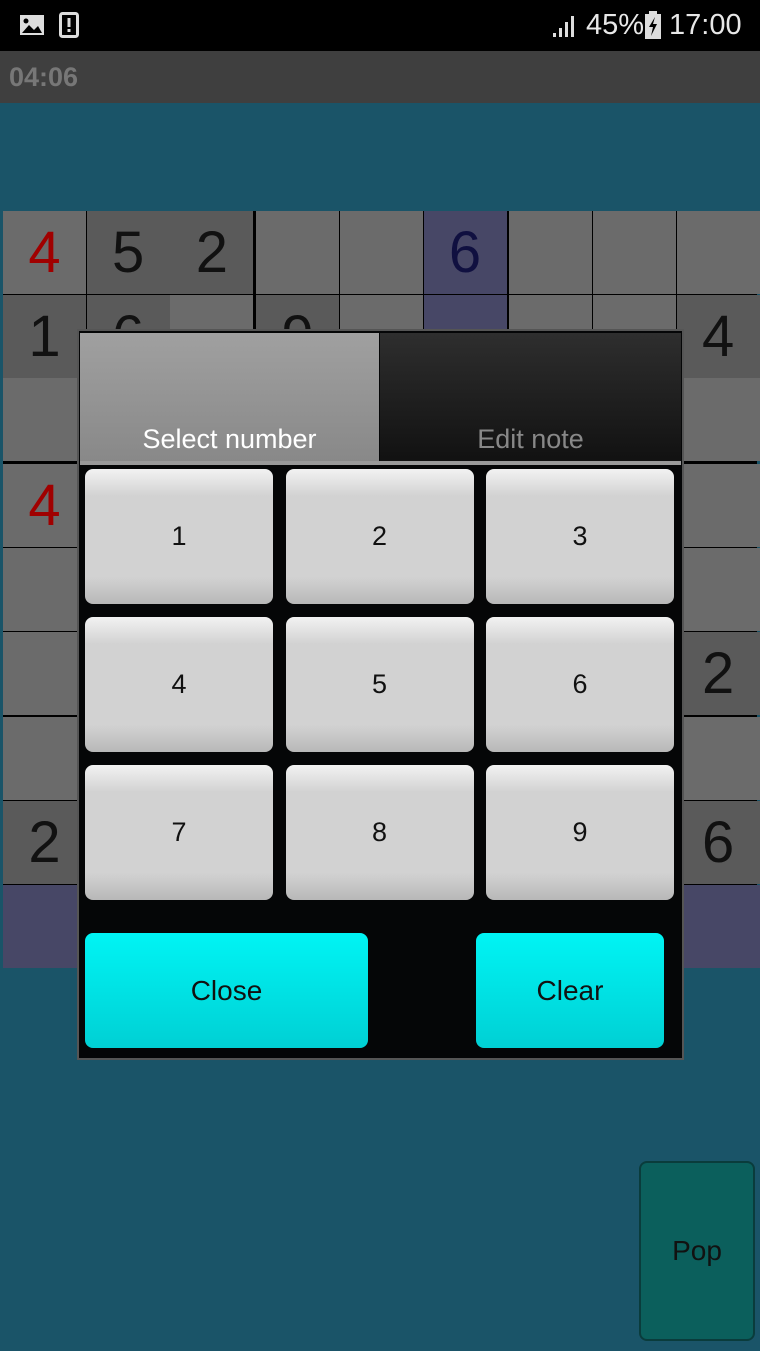 This screenshot has height=1351, width=760. What do you see at coordinates (128, 252) in the screenshot?
I see `grid-cell: 5` at bounding box center [128, 252].